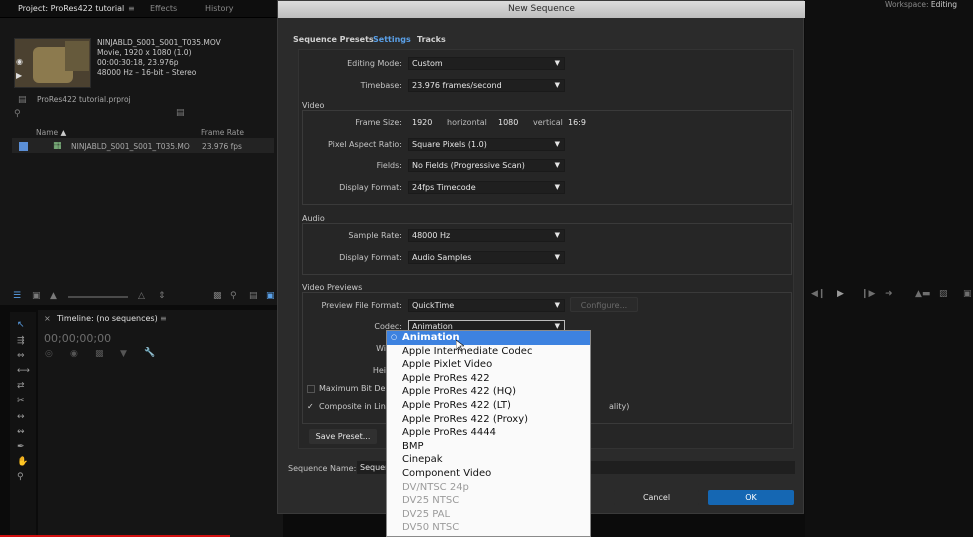 The height and width of the screenshot is (537, 973). I want to click on preview-format-dropdown: QuickTime ▼, so click(486, 305).